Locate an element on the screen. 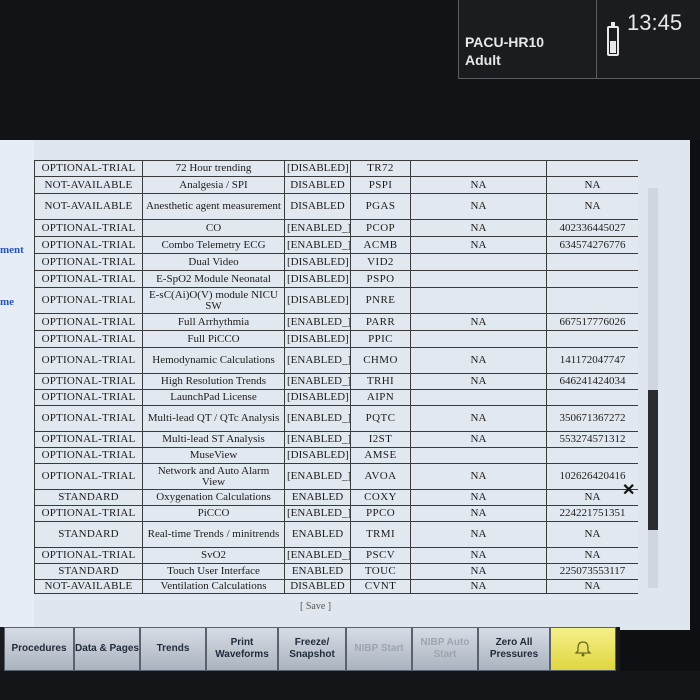 This screenshot has height=700, width=700. freeze-snapshot-button: Freeze/ Snapshot is located at coordinates (312, 649).